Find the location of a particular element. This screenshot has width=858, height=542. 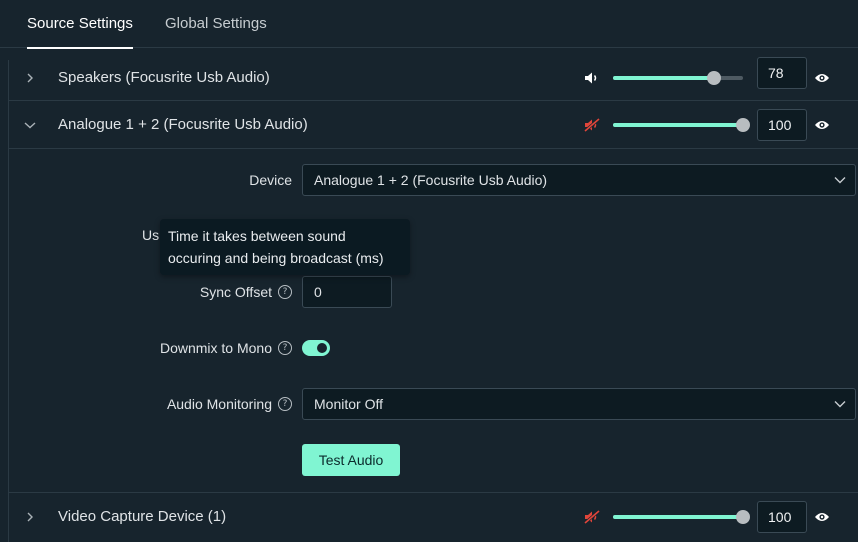

audio-monitoring-label-text: Audio Monitoring is located at coordinates (219, 404).